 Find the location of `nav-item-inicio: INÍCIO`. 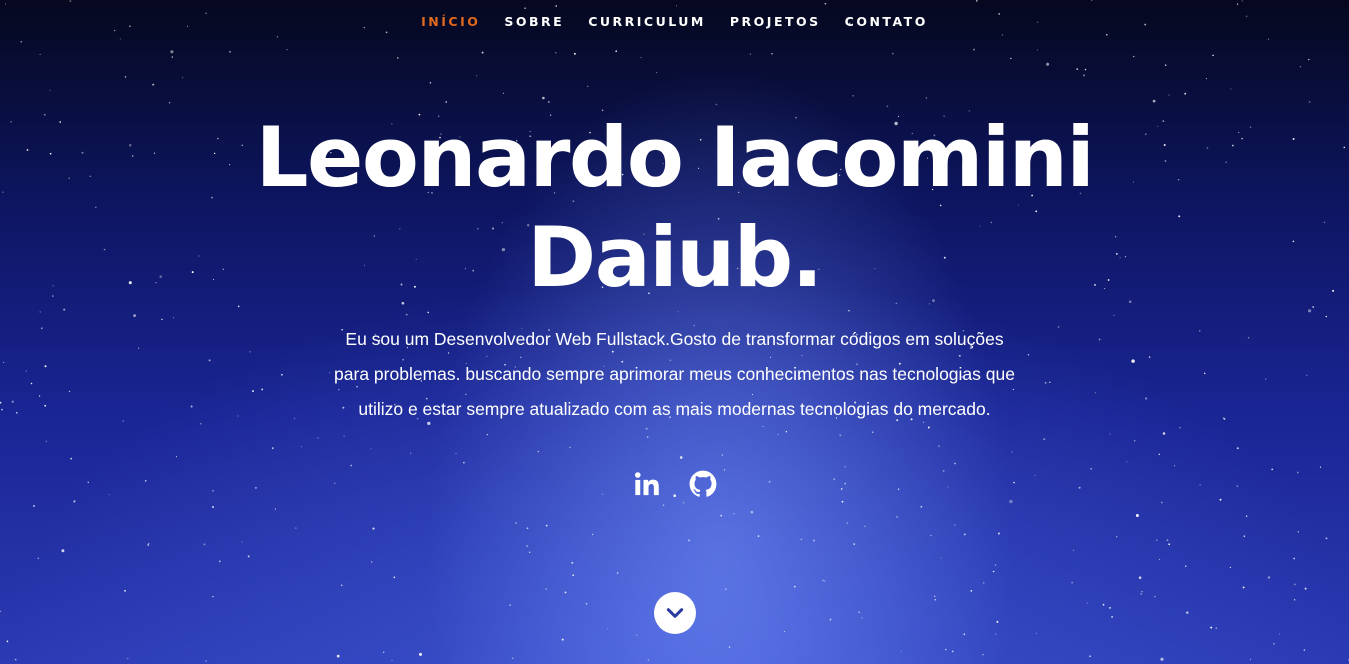

nav-item-inicio: INÍCIO is located at coordinates (450, 22).